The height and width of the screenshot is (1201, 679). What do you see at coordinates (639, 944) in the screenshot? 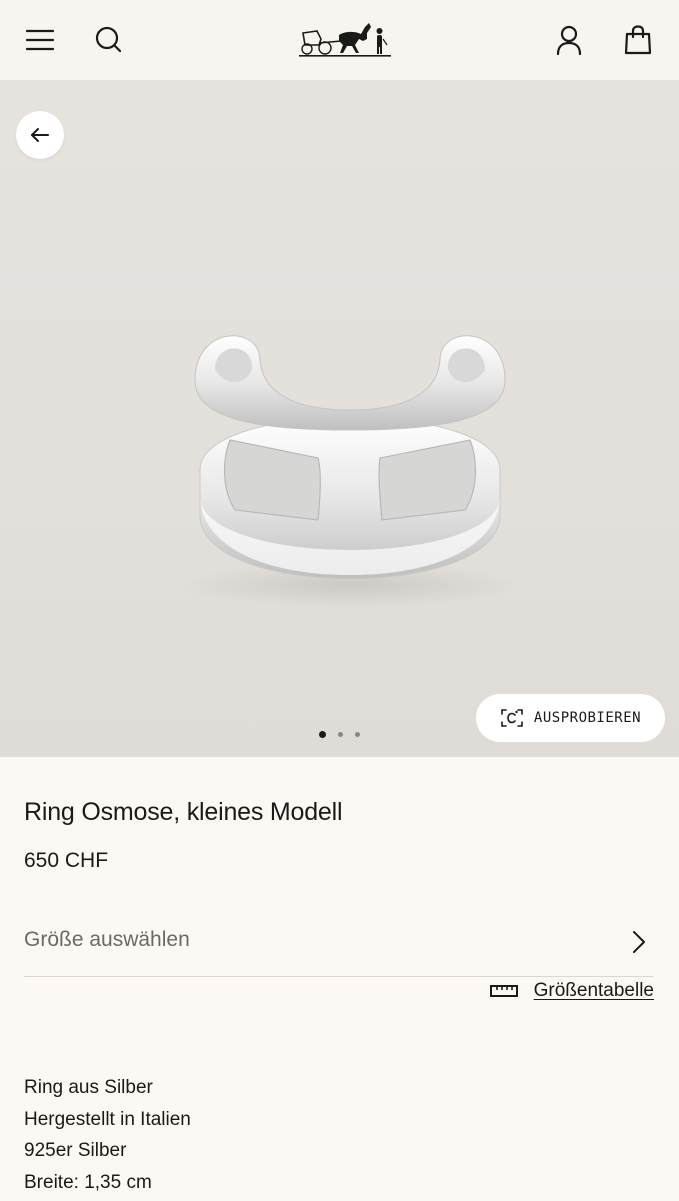
I see `chevron-right-icon` at bounding box center [639, 944].